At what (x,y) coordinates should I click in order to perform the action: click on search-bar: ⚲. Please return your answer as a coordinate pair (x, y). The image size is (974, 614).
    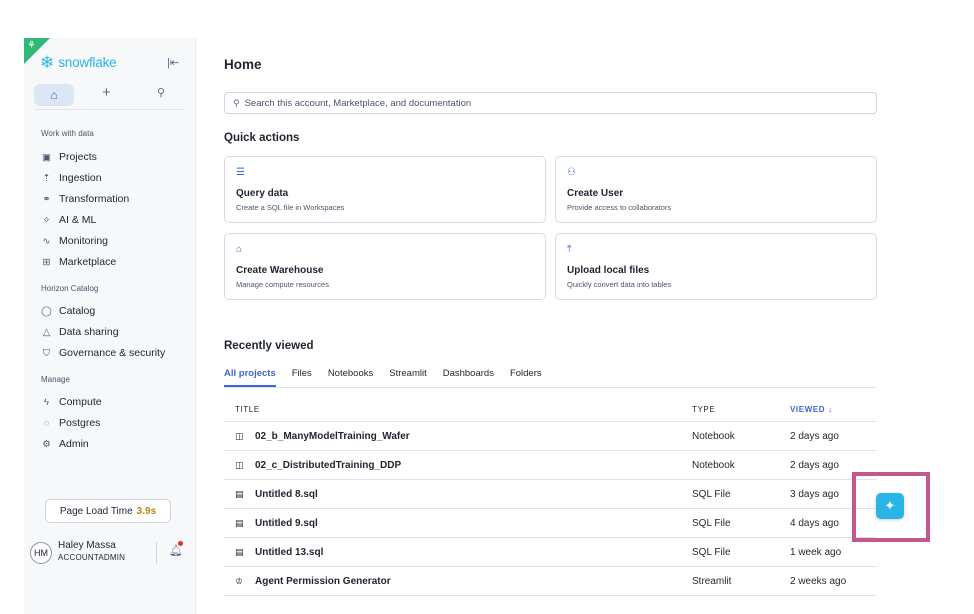
    Looking at the image, I should click on (550, 103).